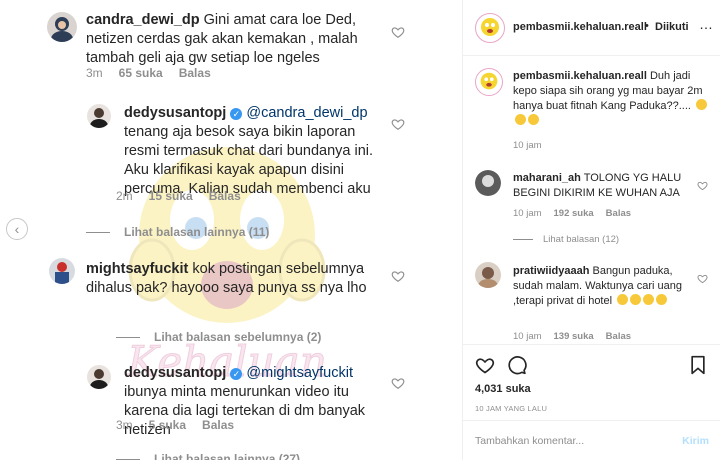 The height and width of the screenshot is (460, 720). What do you see at coordinates (485, 365) in the screenshot?
I see `like-heart-icon` at bounding box center [485, 365].